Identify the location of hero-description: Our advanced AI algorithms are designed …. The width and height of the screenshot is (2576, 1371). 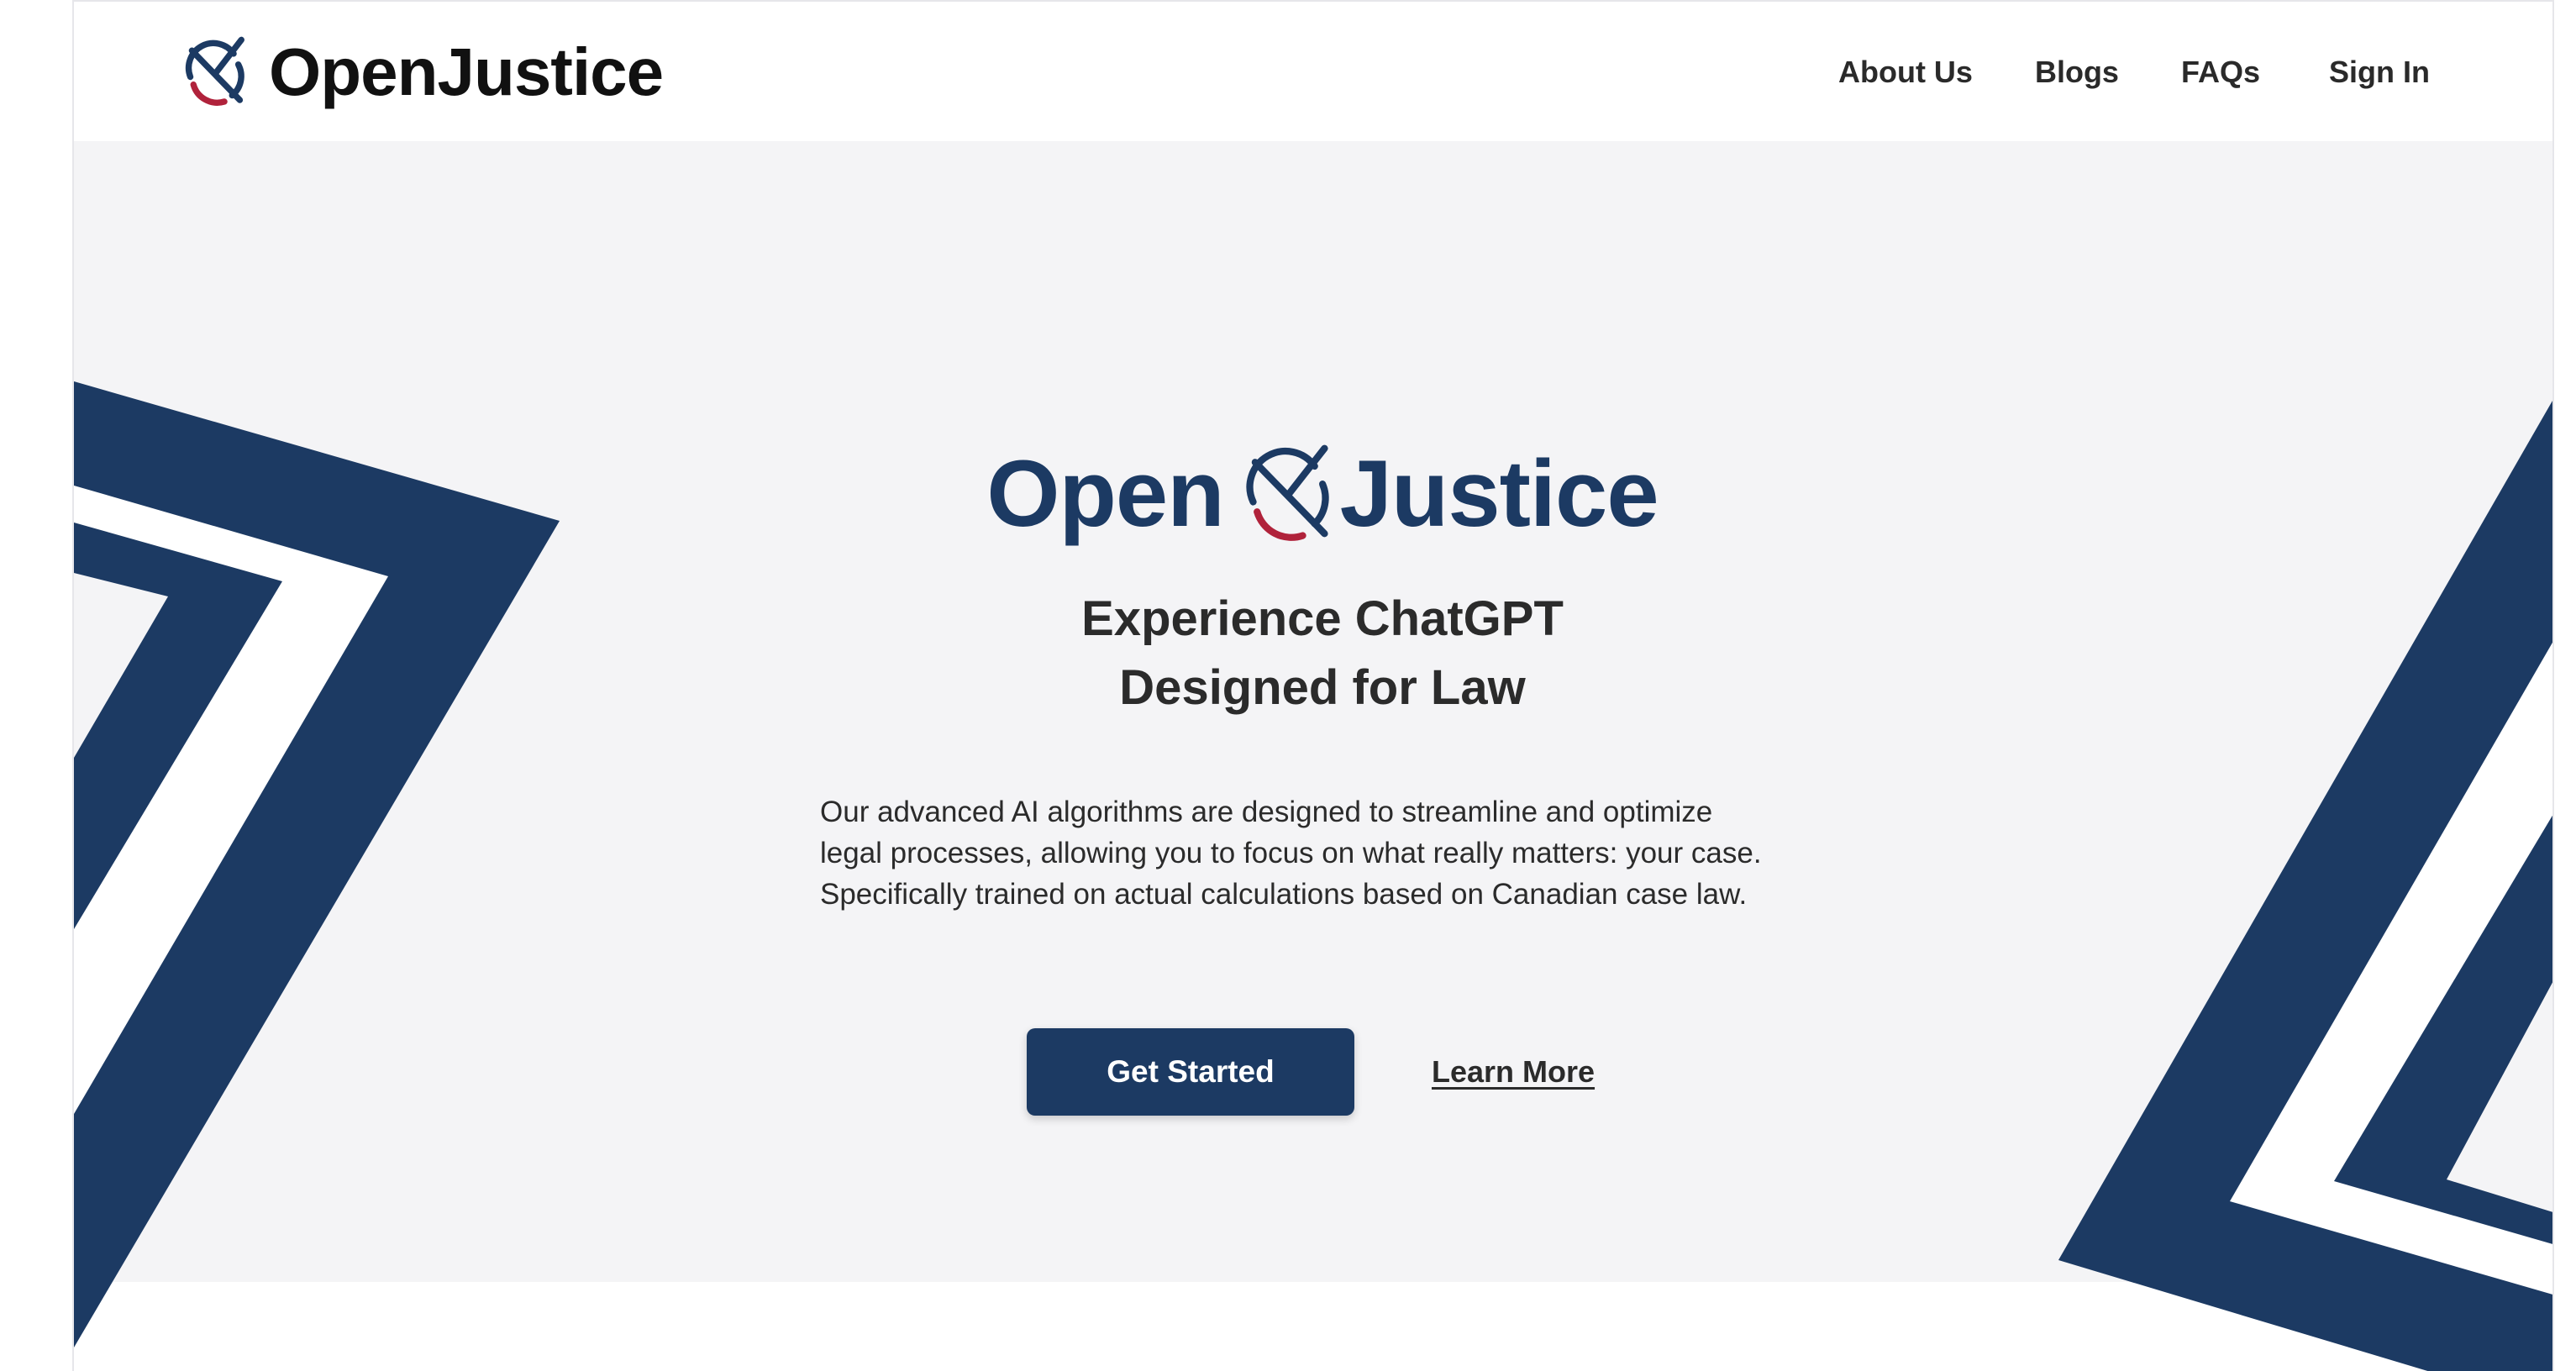
(1341, 853).